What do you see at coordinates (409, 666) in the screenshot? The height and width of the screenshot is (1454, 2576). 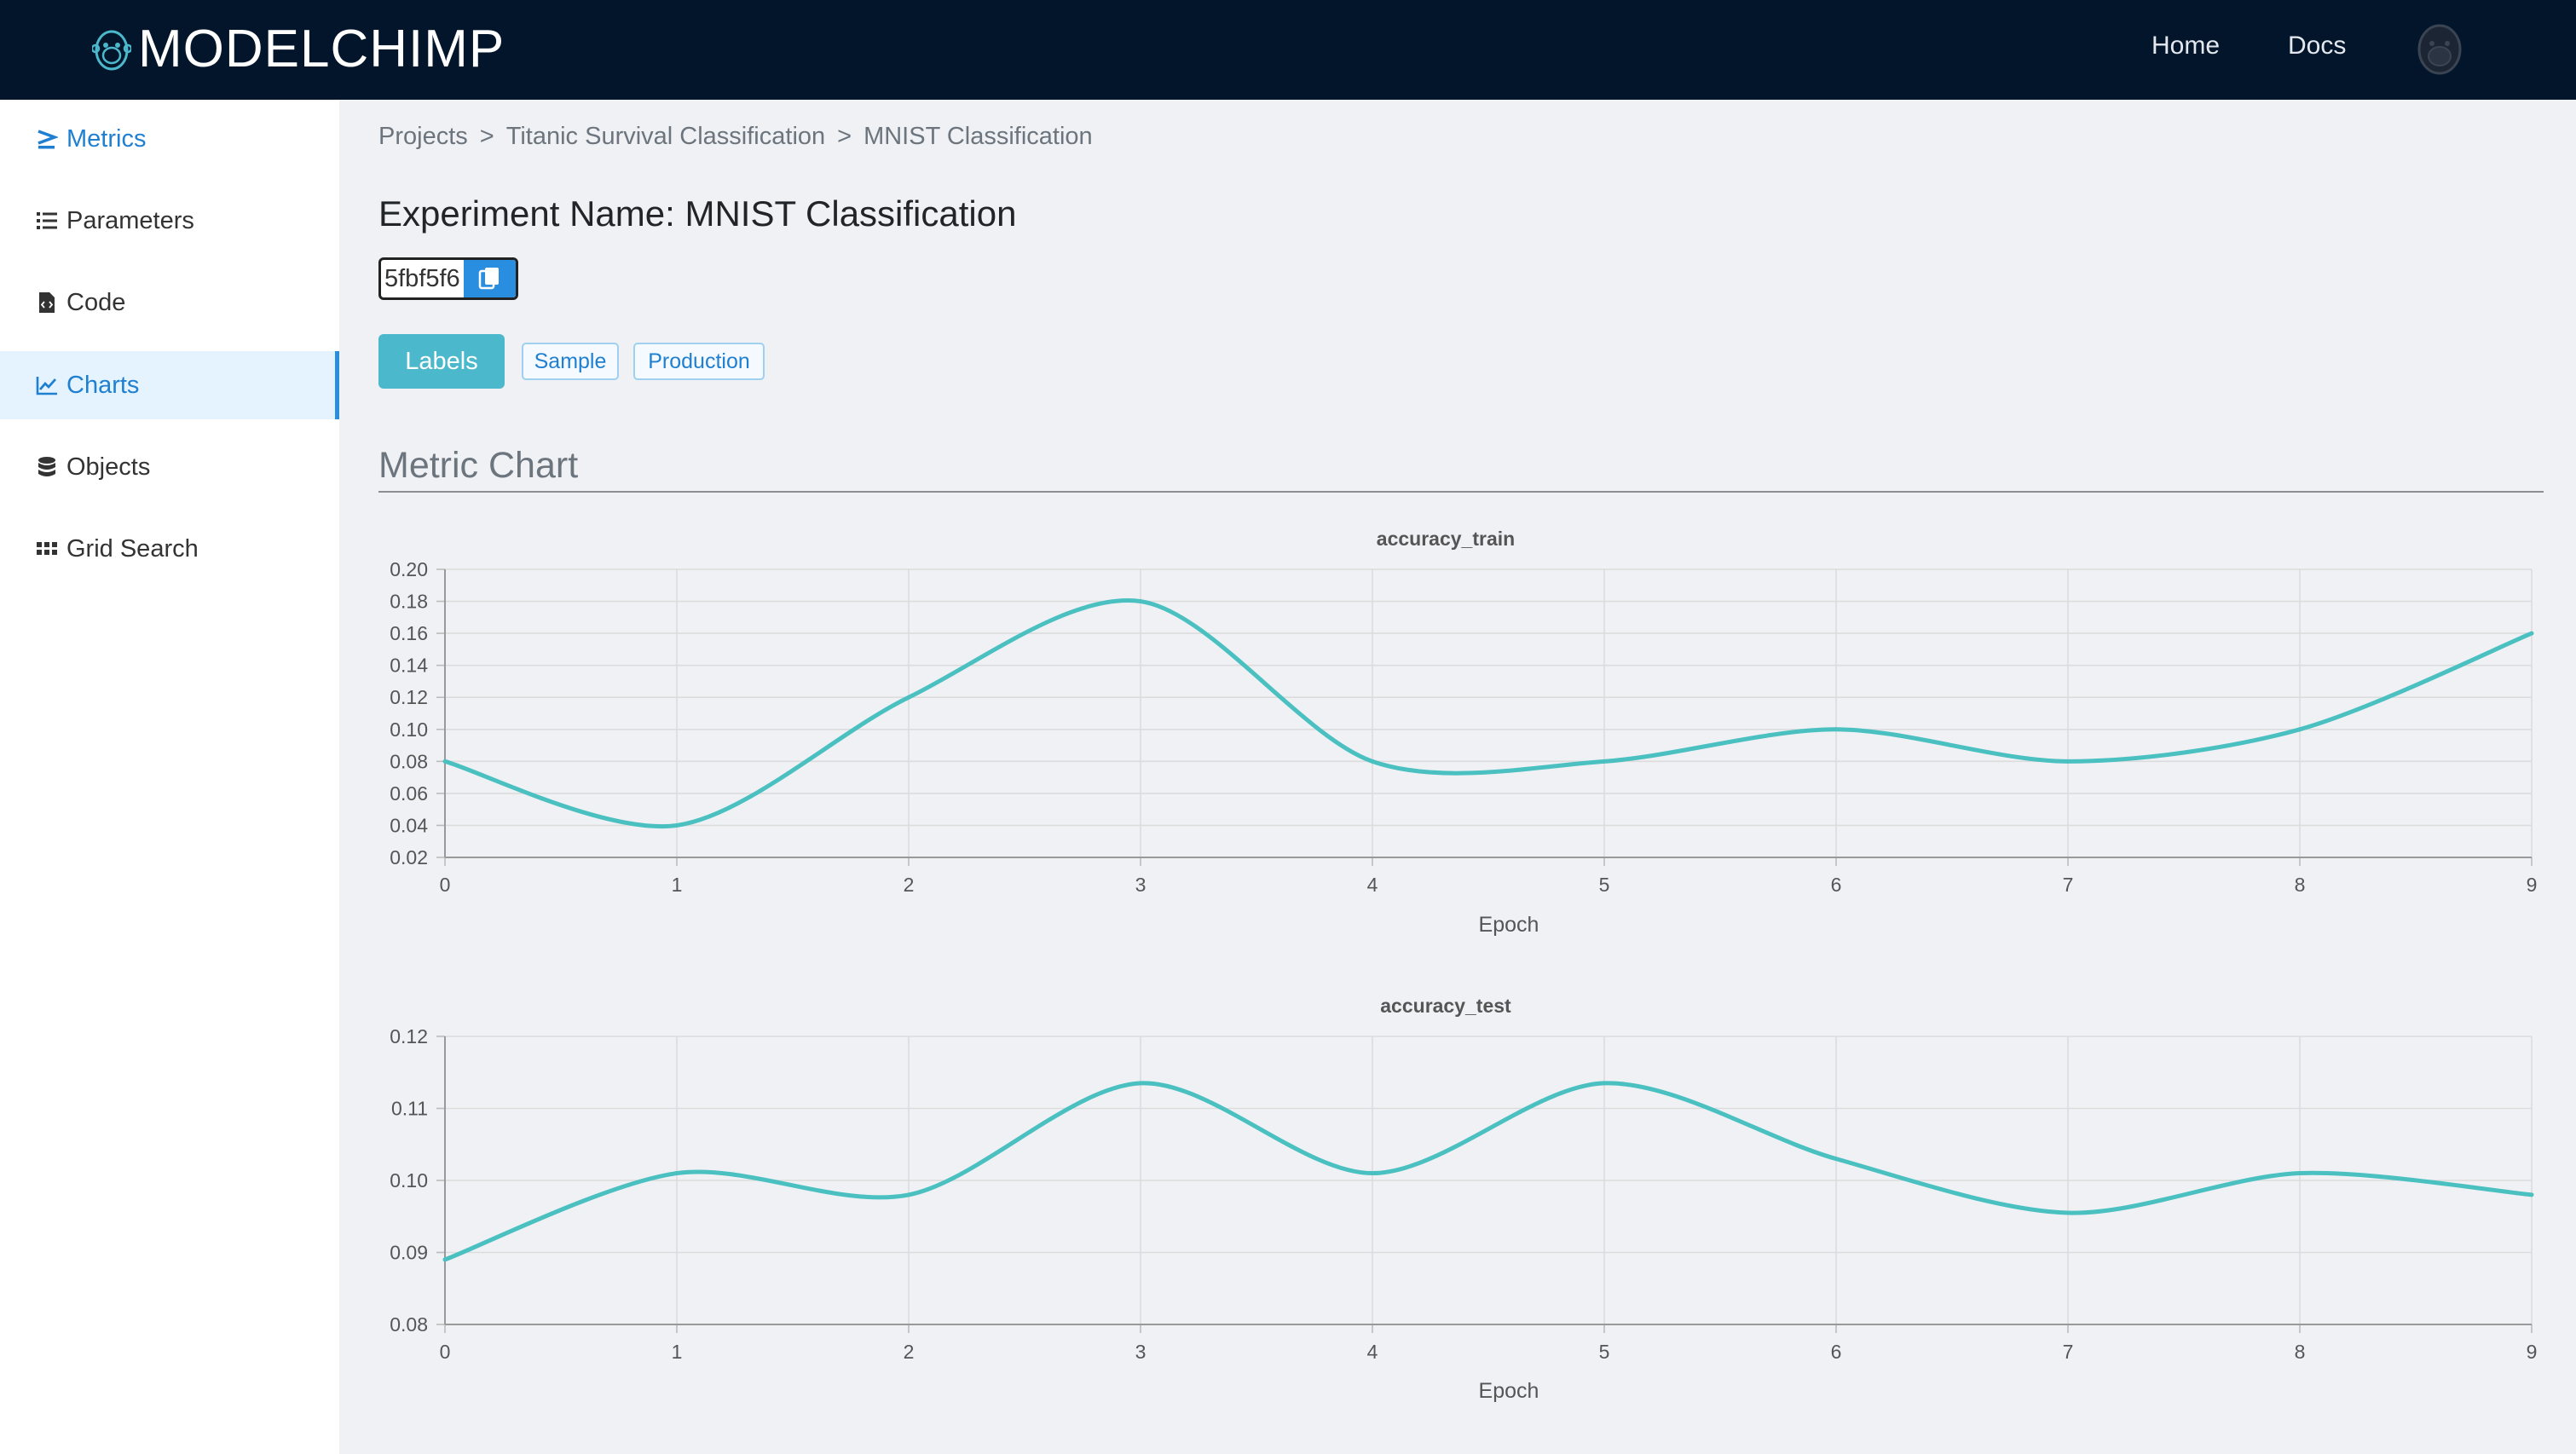 I see `y-tick-label: 0.14` at bounding box center [409, 666].